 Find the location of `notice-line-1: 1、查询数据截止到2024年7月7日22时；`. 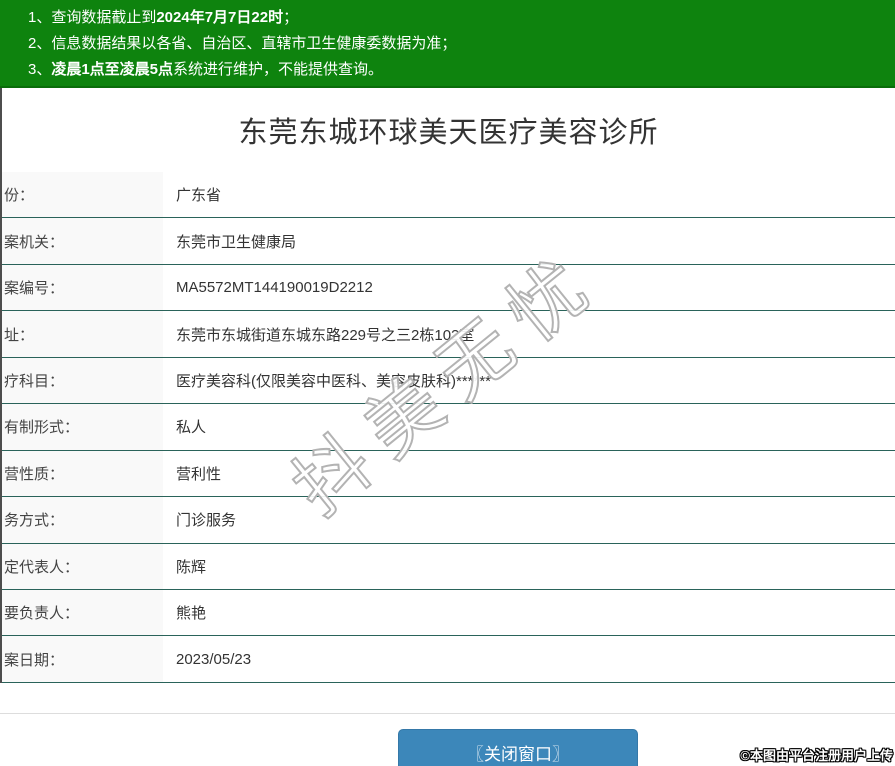

notice-line-1: 1、查询数据截止到2024年7月7日22时； is located at coordinates (456, 18).